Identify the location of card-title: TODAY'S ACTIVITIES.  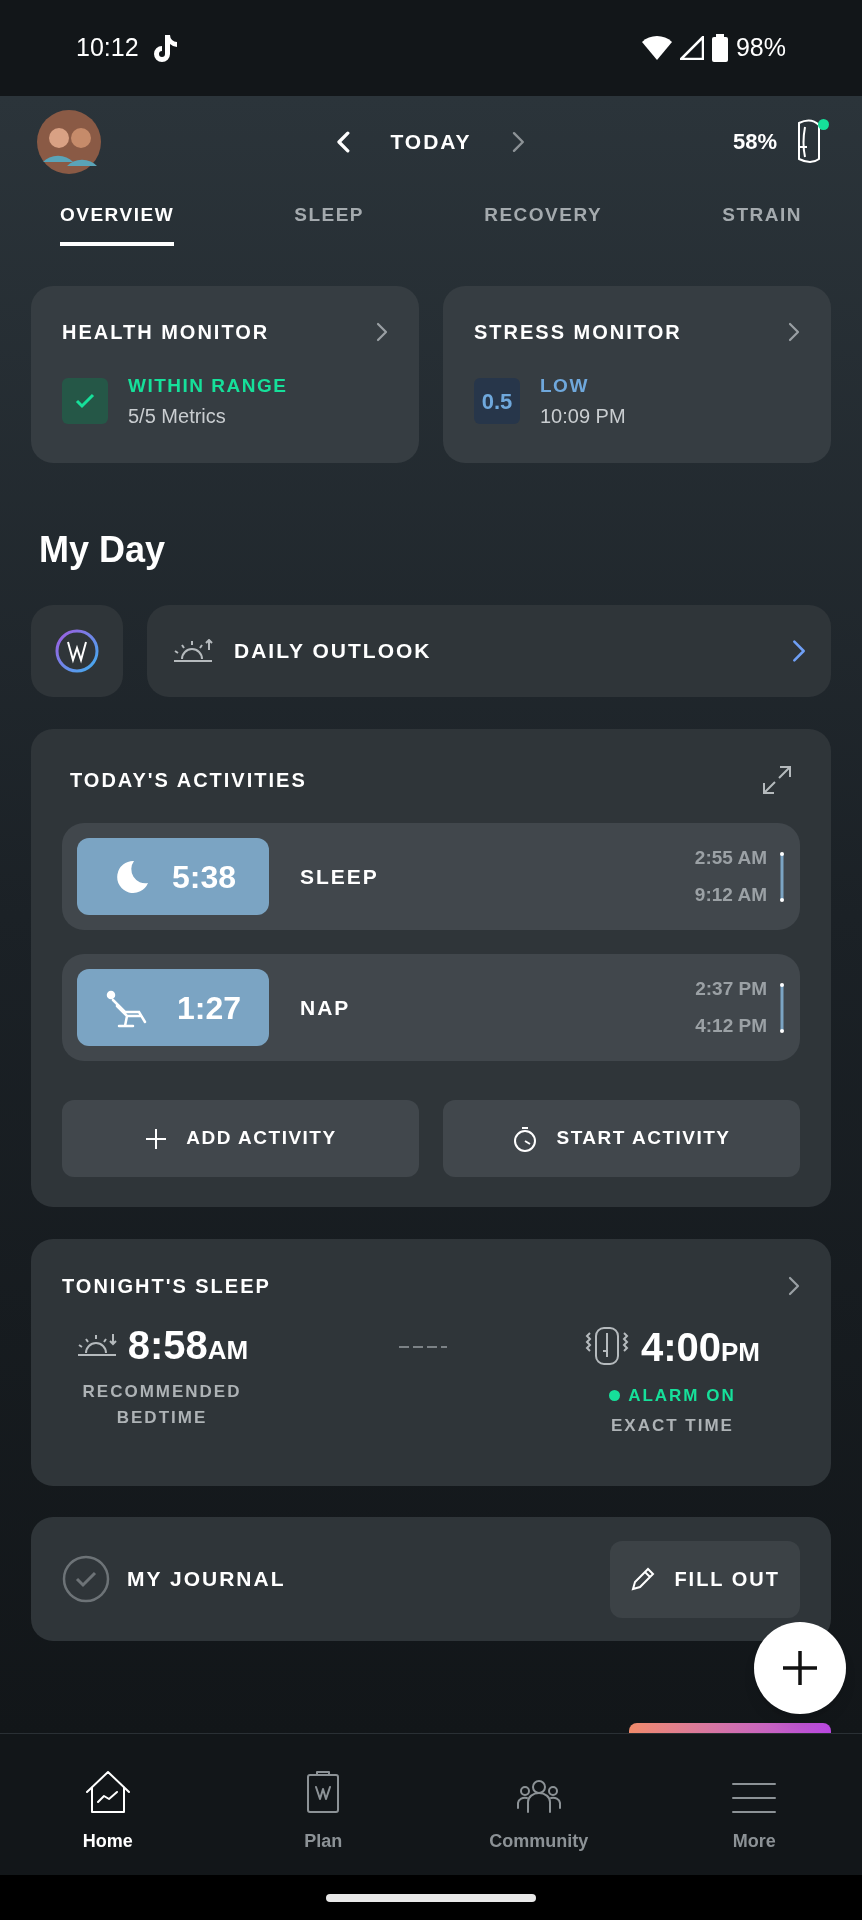
(188, 780).